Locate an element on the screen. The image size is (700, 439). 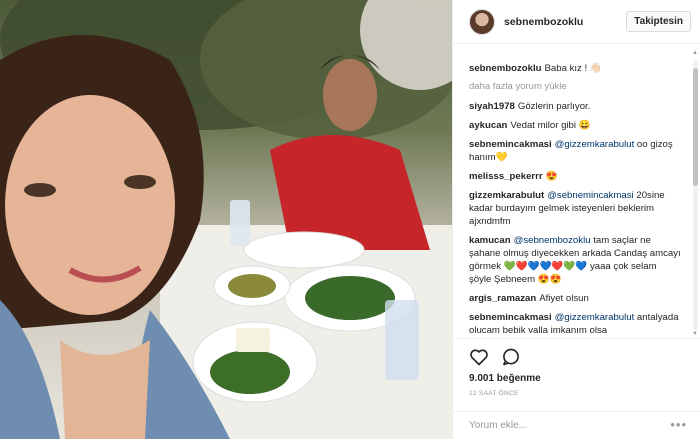
like-count: 9.001 beğenme is located at coordinates (505, 378).